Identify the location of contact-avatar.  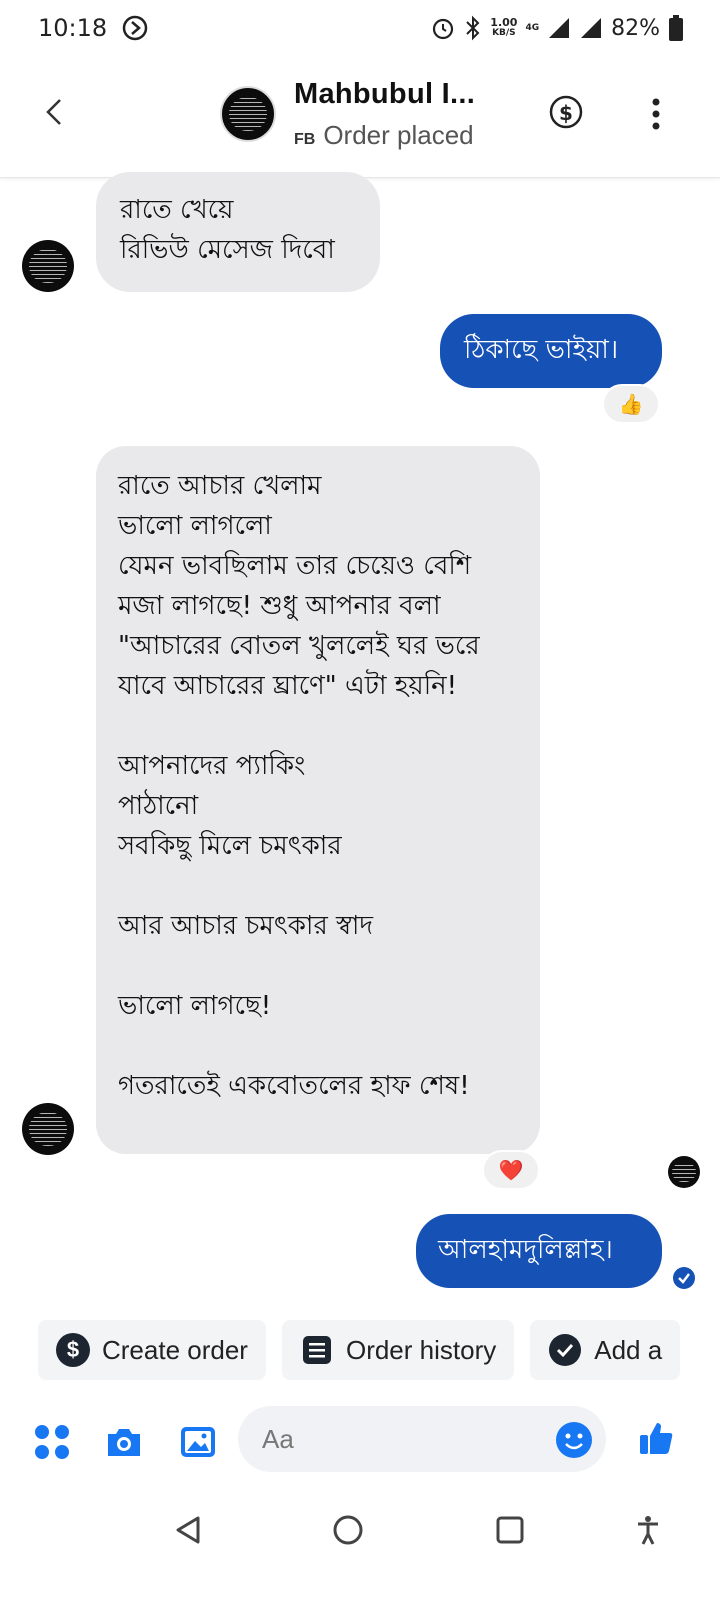
(248, 114).